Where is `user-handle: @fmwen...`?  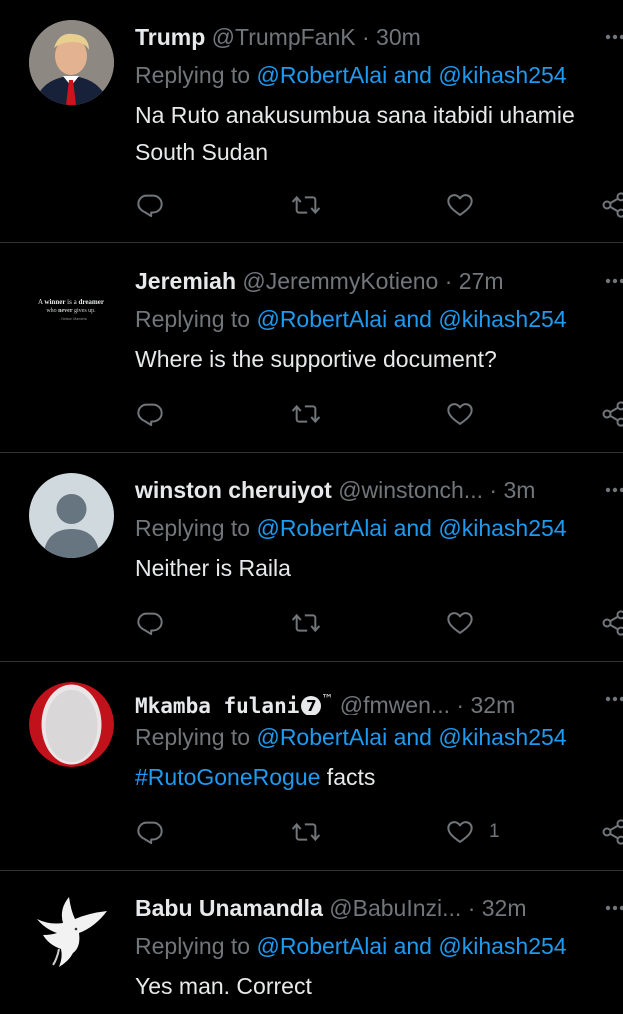
user-handle: @fmwen... is located at coordinates (395, 703).